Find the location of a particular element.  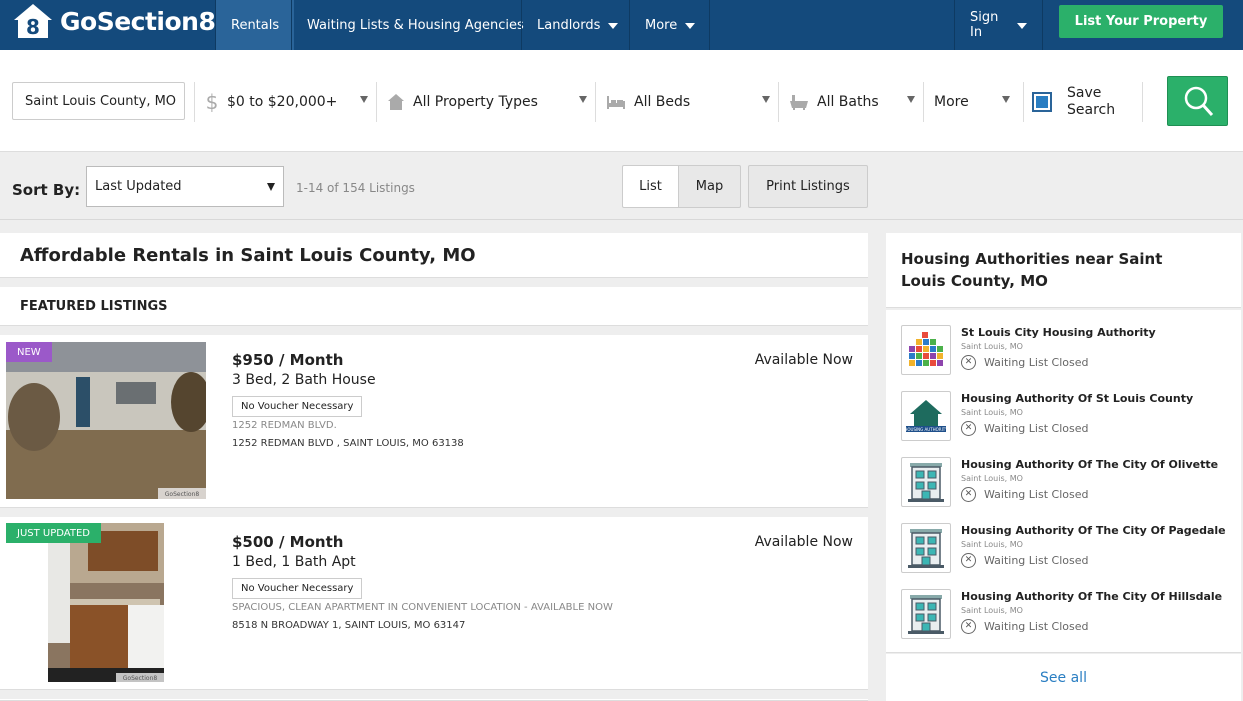

colorful-grid-logo-icon is located at coordinates (926, 349).